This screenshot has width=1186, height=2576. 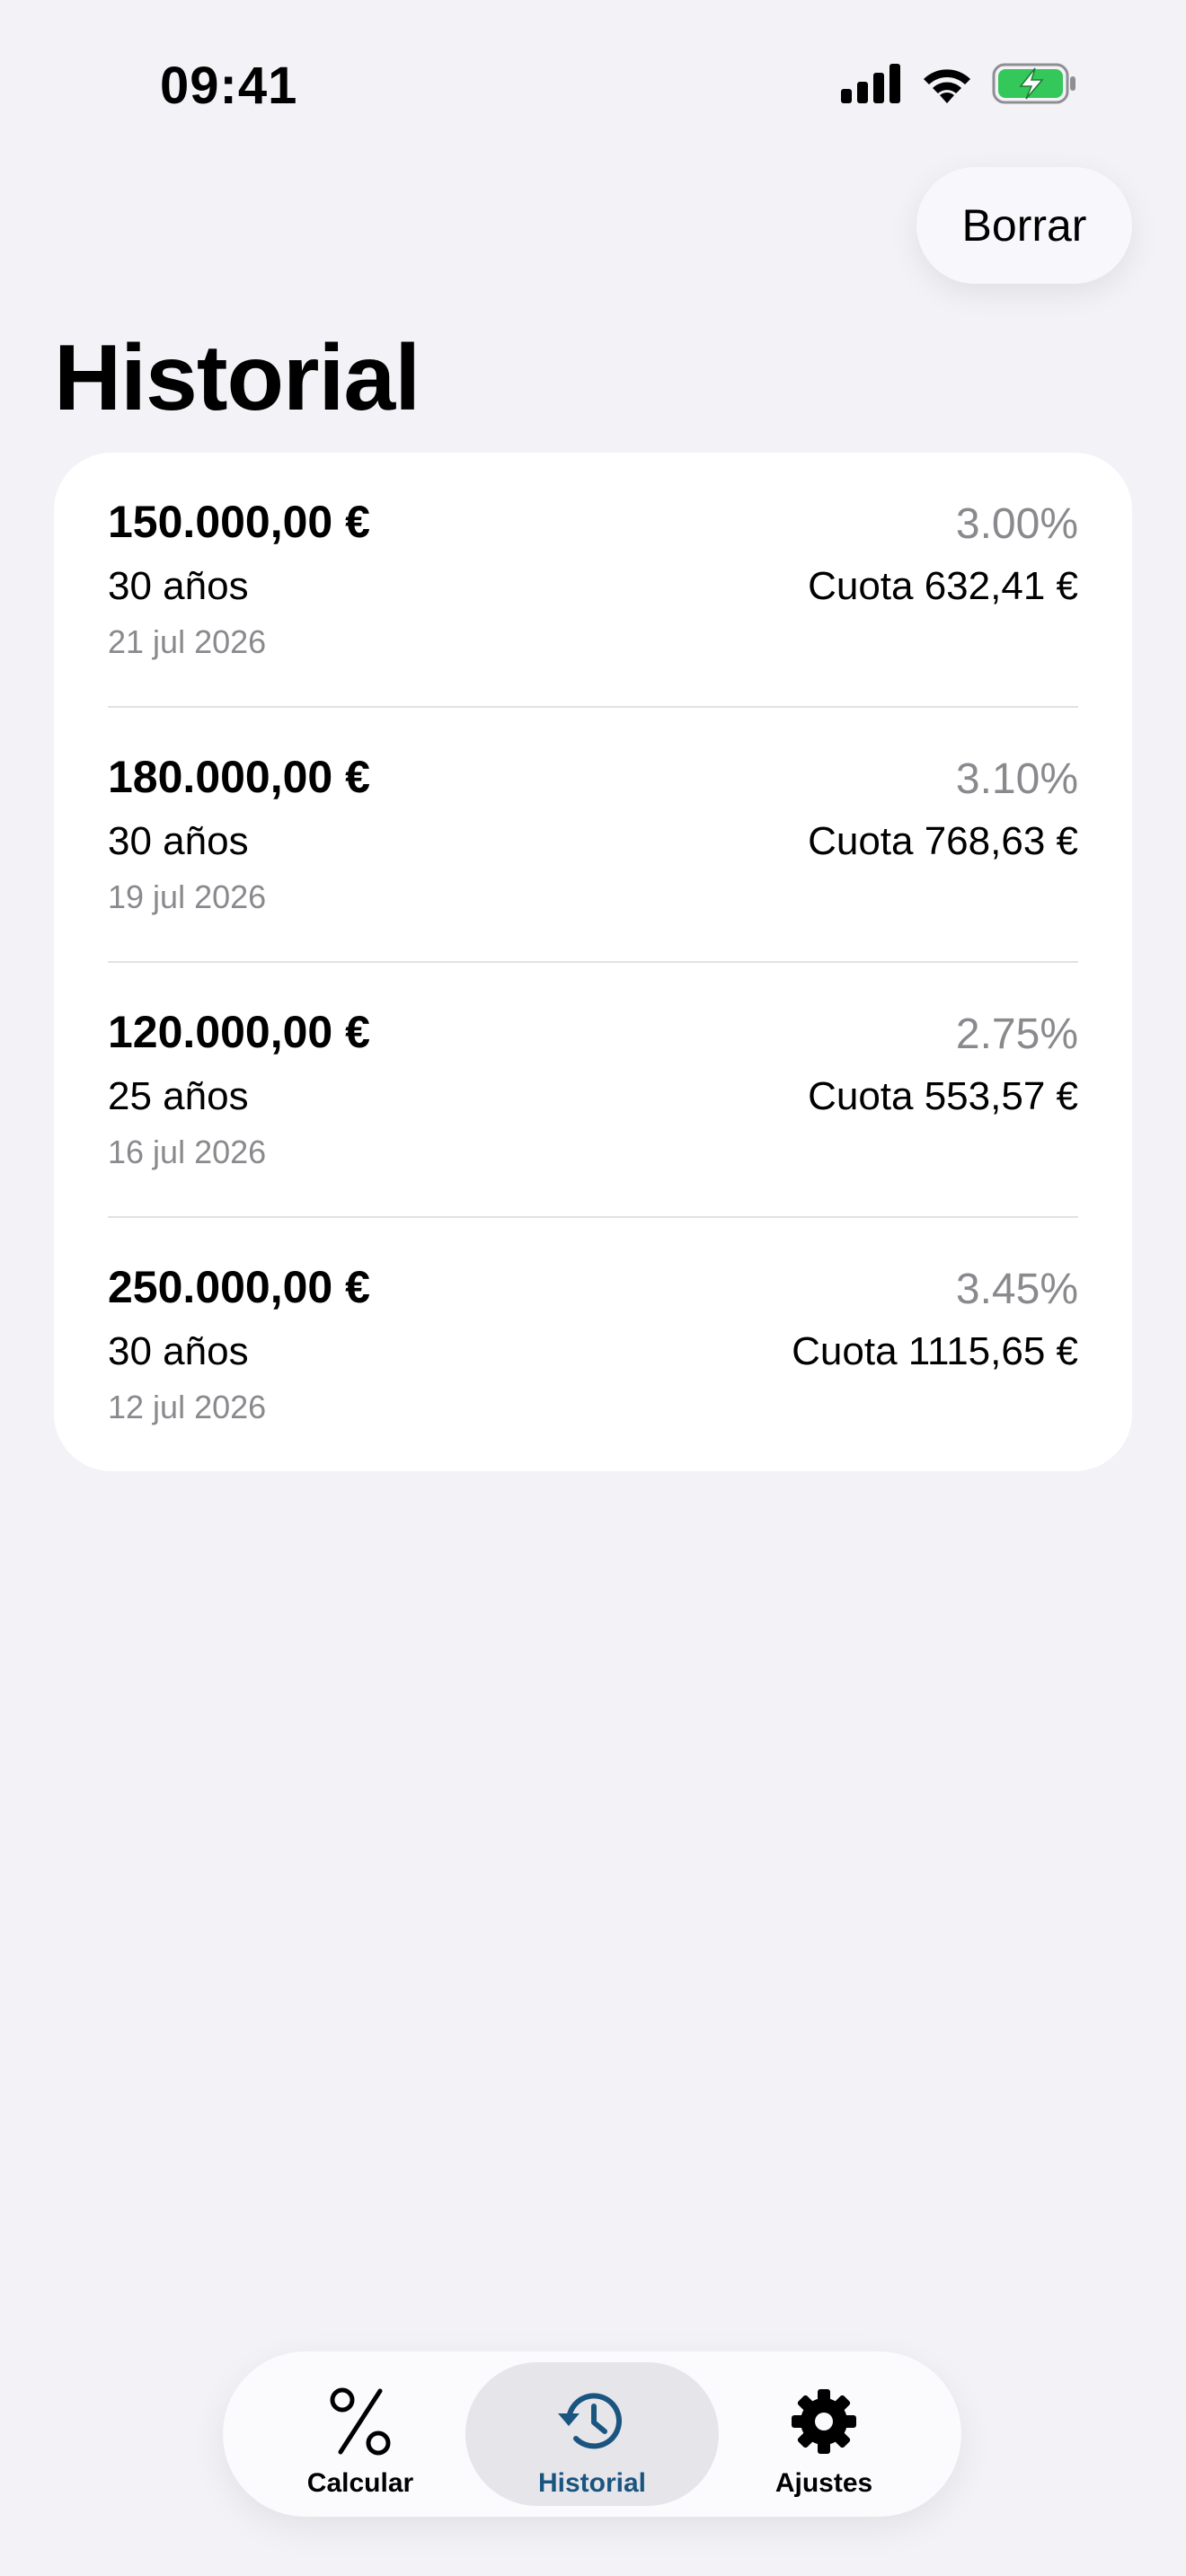 I want to click on signal-icon, so click(x=870, y=83).